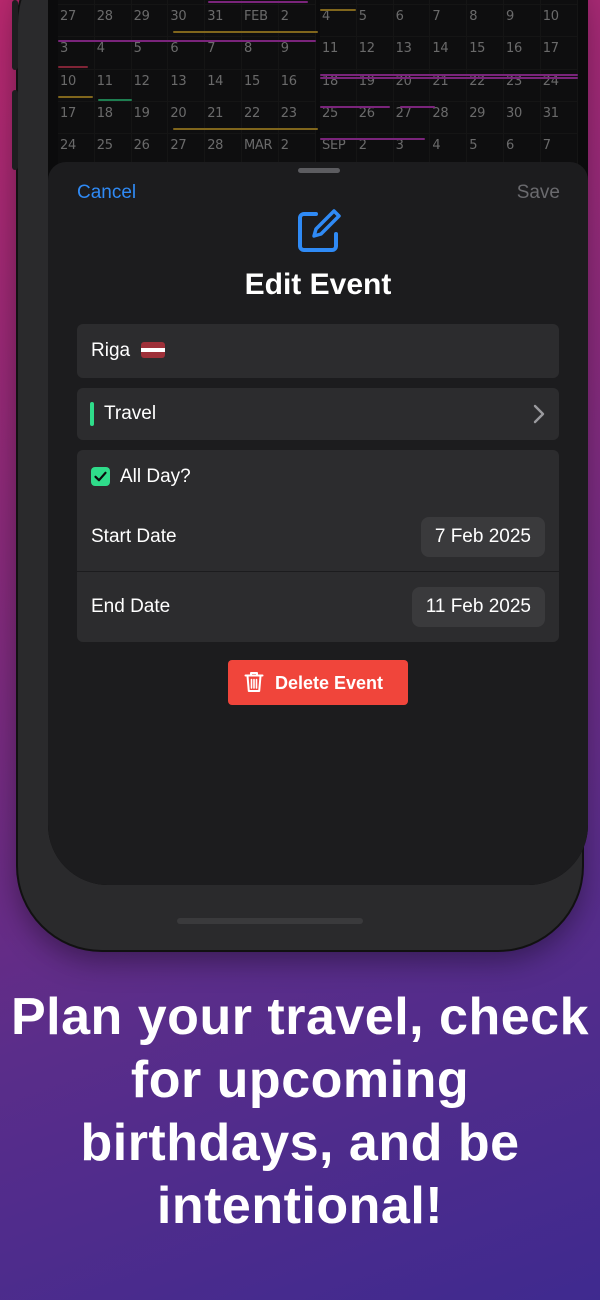 The height and width of the screenshot is (1300, 600). What do you see at coordinates (106, 193) in the screenshot?
I see `cancel-button: Cancel` at bounding box center [106, 193].